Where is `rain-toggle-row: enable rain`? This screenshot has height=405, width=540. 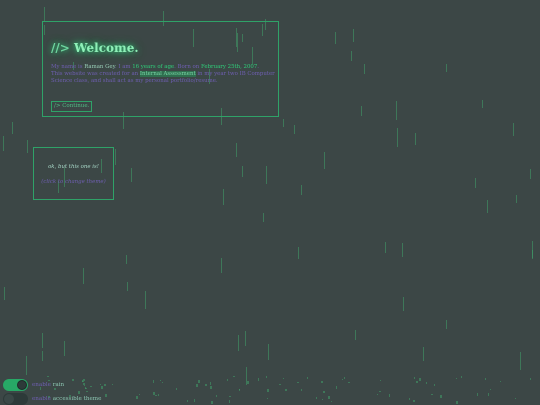 rain-toggle-row: enable rain is located at coordinates (33, 384).